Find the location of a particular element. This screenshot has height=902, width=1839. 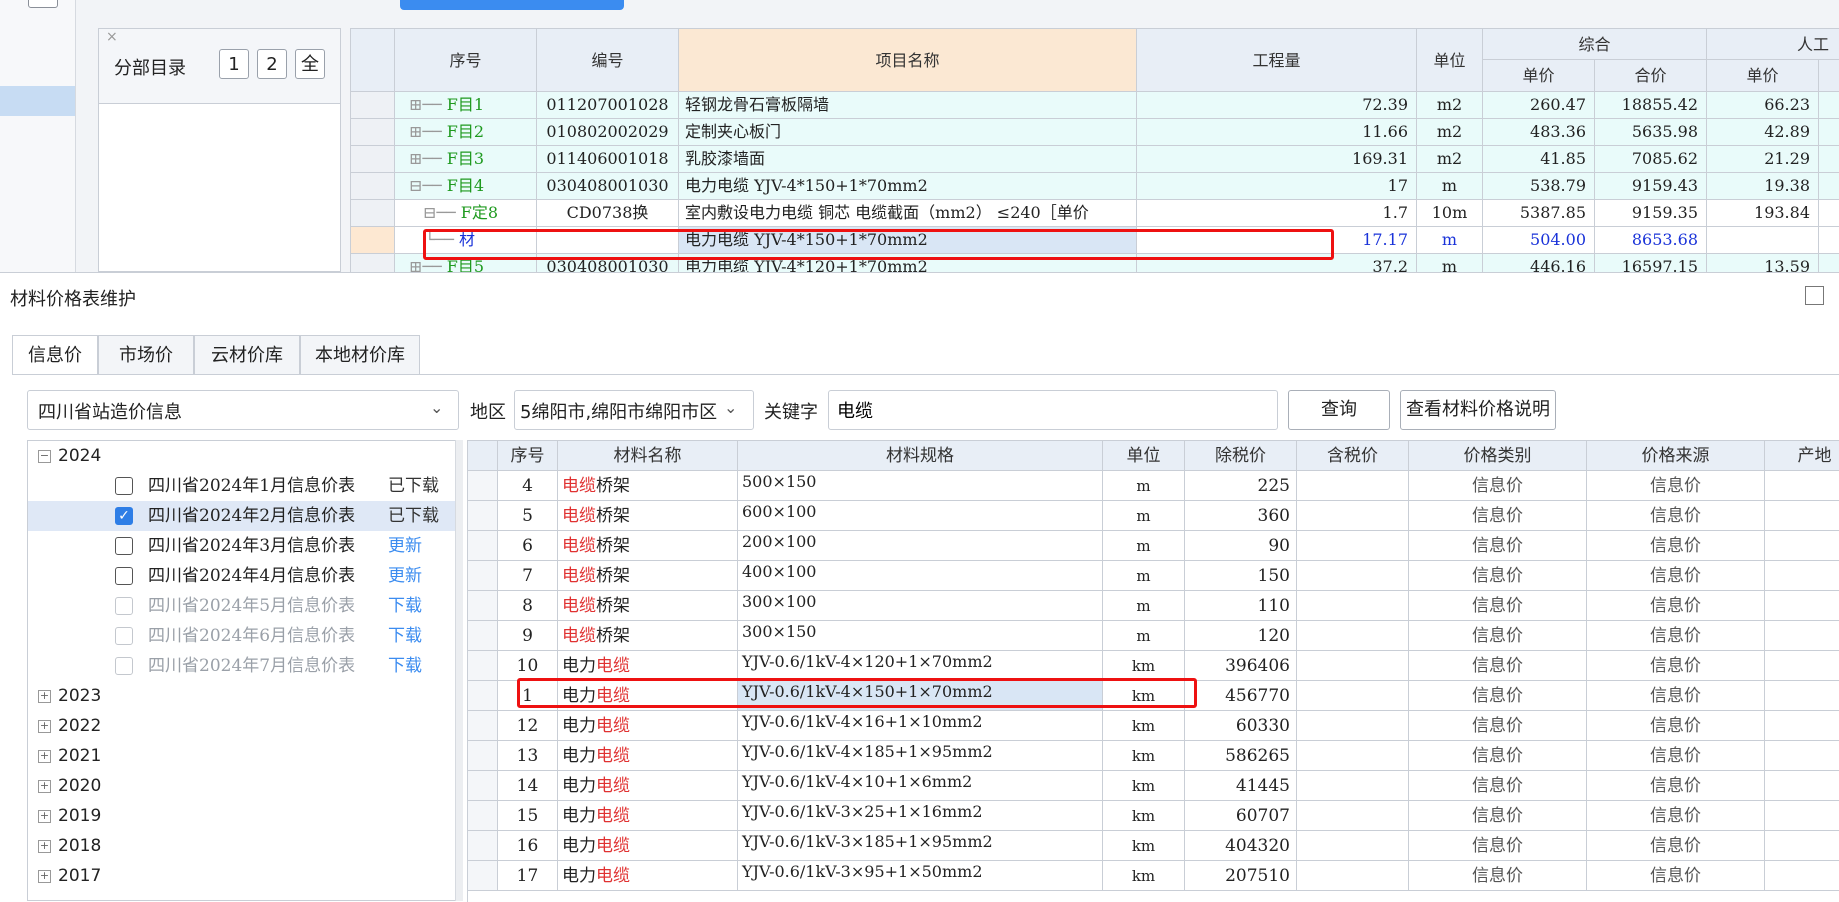

cell-seq: 17 is located at coordinates (528, 876).